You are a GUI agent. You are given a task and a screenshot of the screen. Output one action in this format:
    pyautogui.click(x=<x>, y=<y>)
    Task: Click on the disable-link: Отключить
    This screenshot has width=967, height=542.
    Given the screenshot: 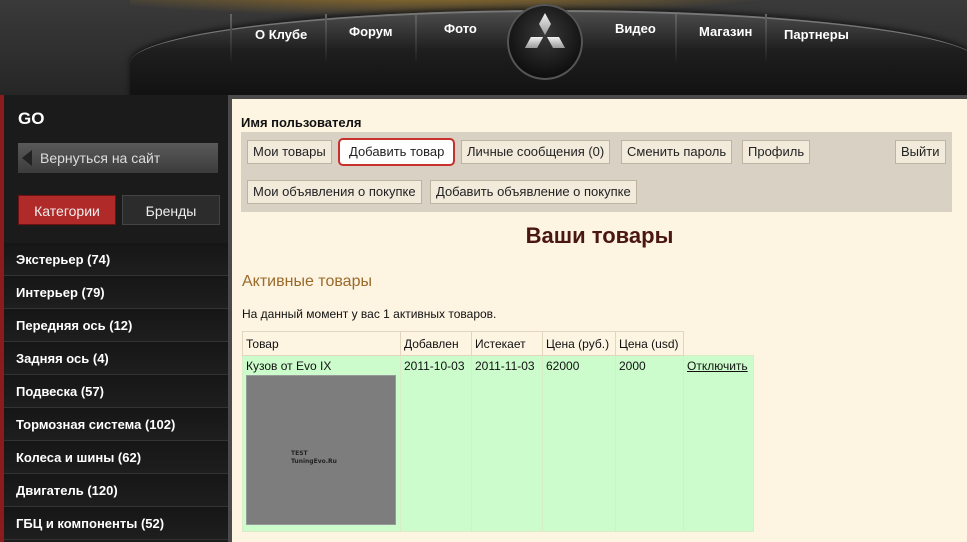 What is the action you would take?
    pyautogui.click(x=717, y=366)
    